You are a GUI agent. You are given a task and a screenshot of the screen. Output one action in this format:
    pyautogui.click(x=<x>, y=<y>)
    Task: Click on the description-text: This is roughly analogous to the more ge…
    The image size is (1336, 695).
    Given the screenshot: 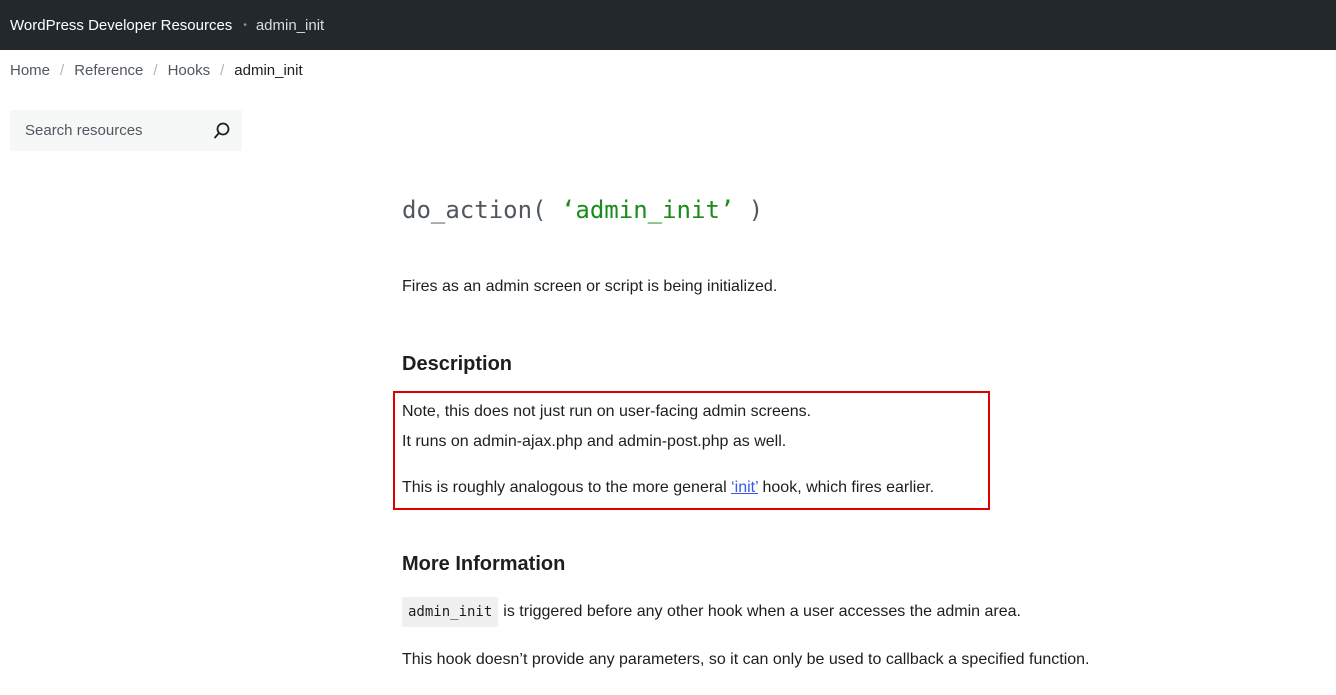 What is the action you would take?
    pyautogui.click(x=567, y=487)
    